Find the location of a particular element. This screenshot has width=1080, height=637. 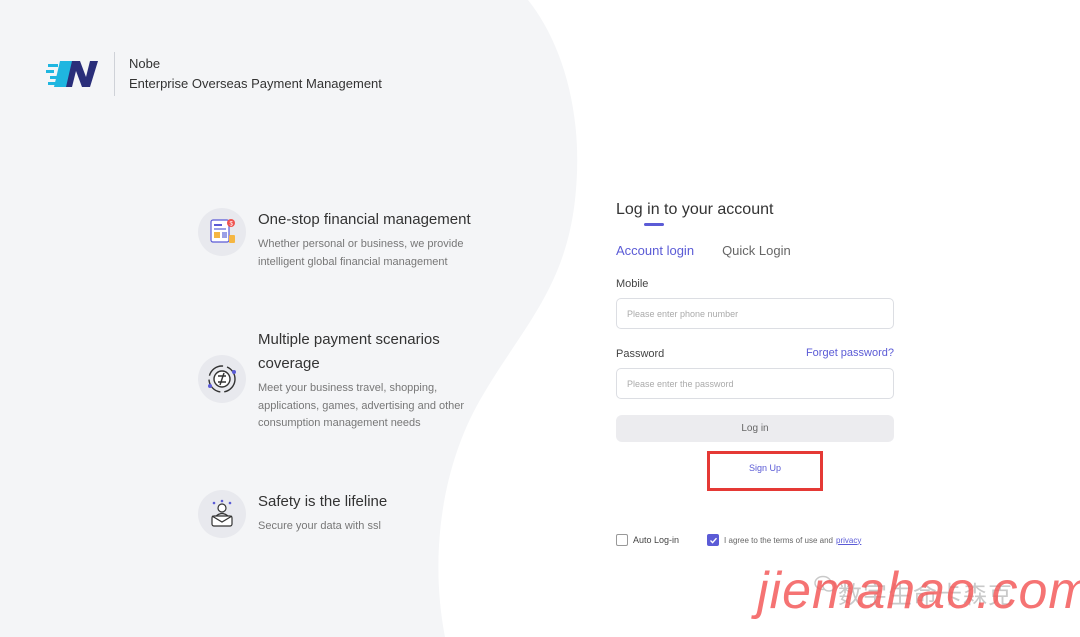

mobile-placeholder: Please enter phone number is located at coordinates (683, 313).